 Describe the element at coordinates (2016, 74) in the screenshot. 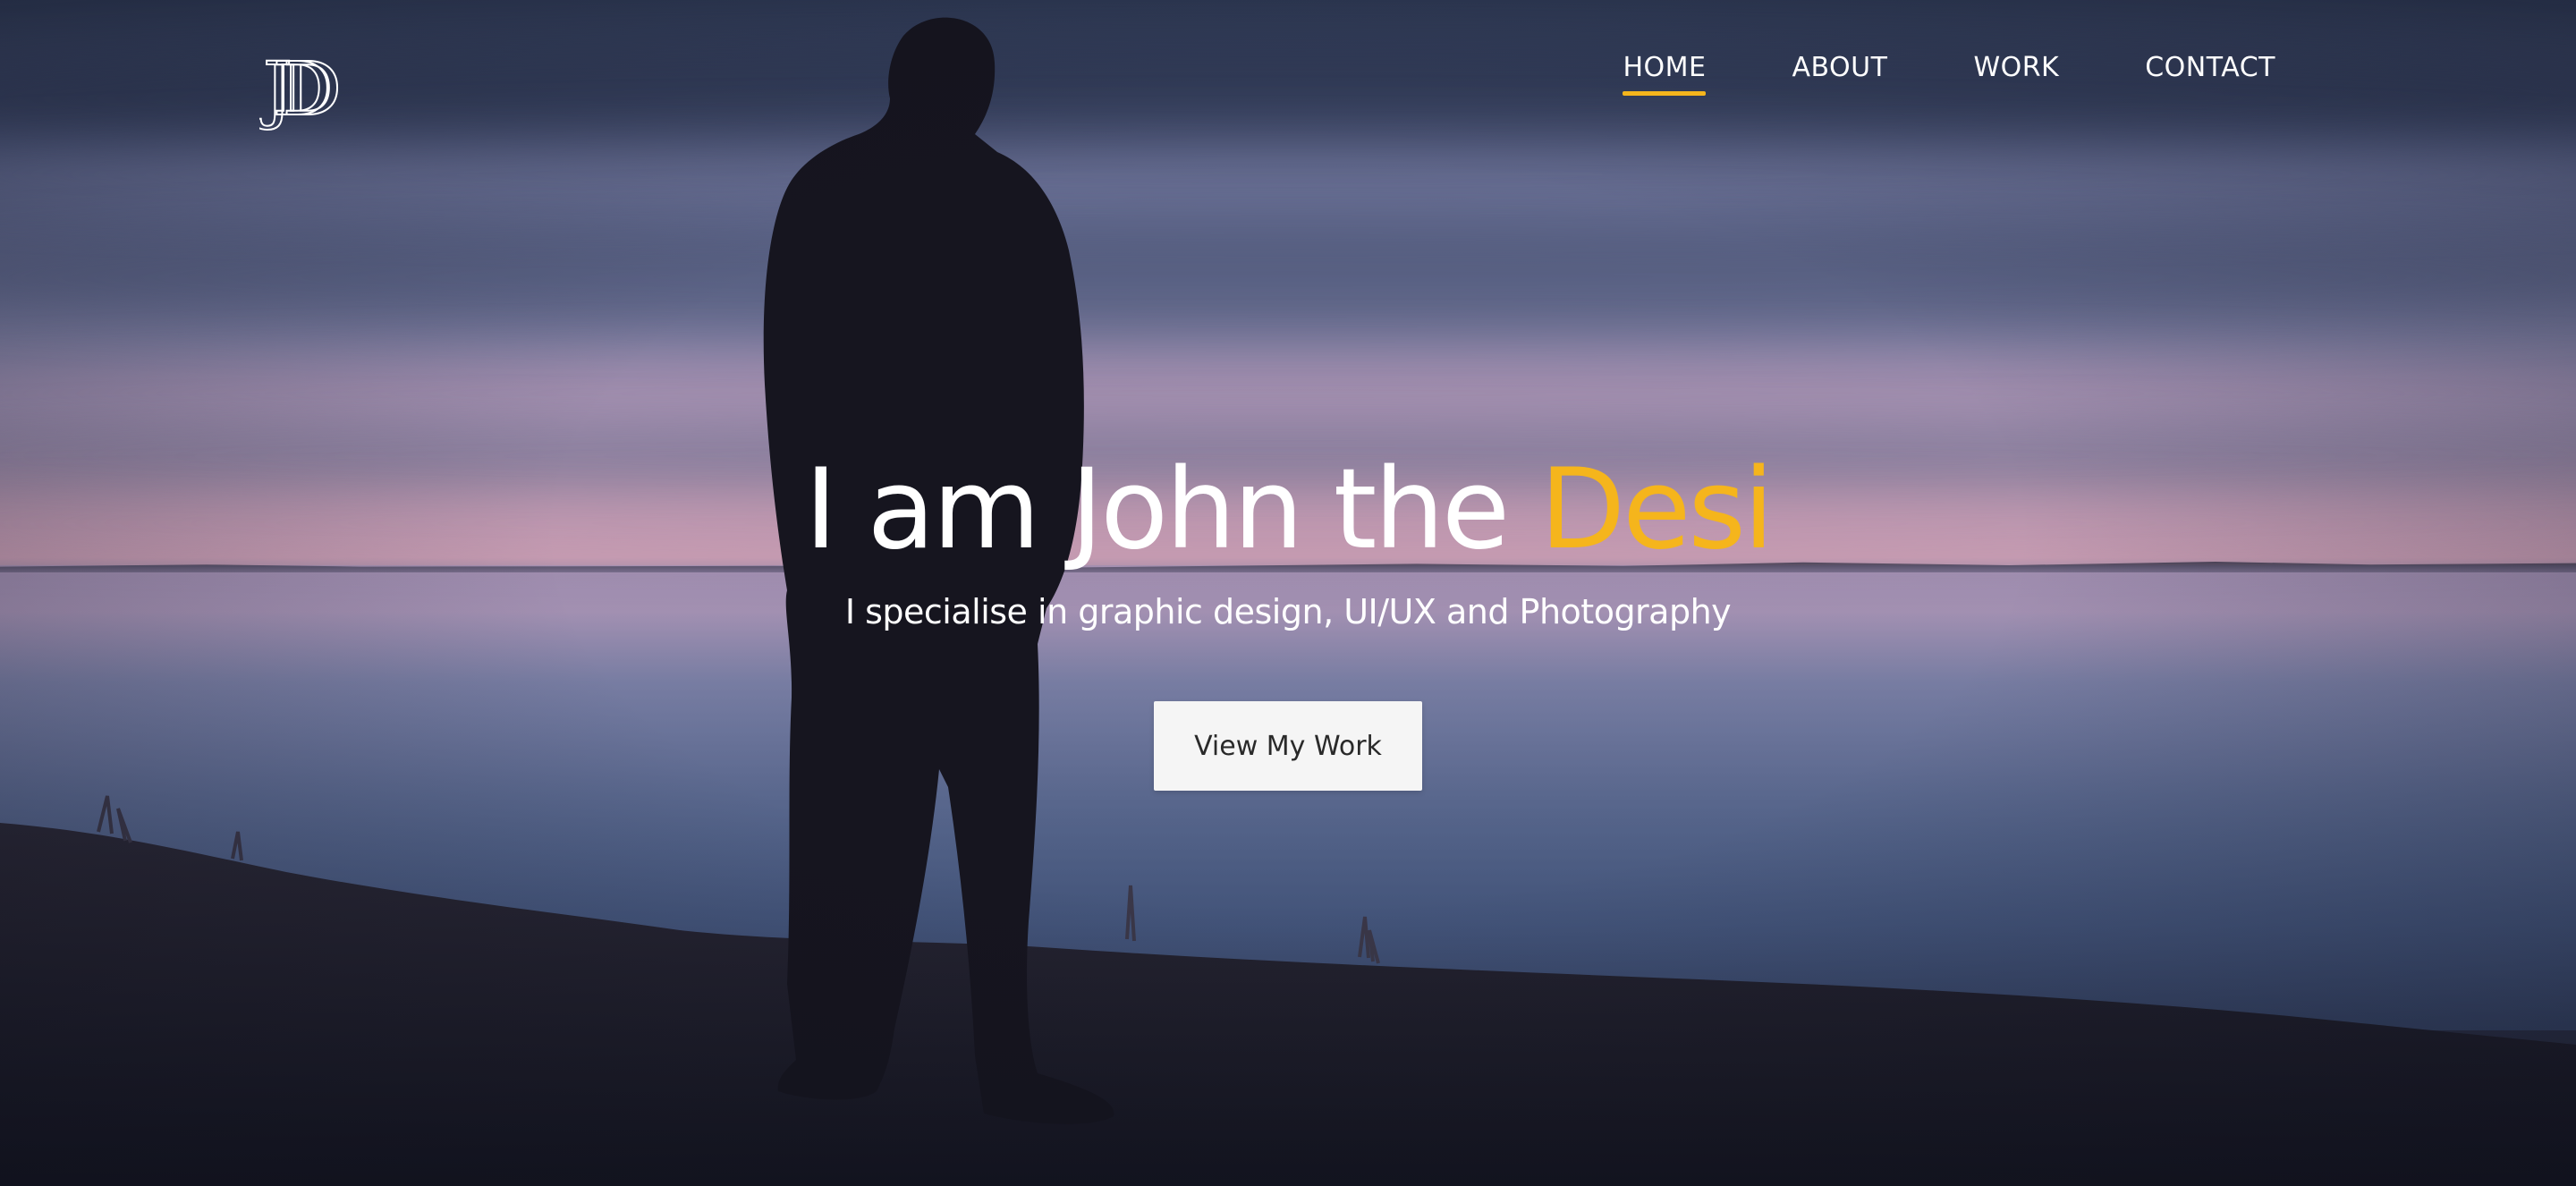

I see `nav-item-work: WORK` at that location.